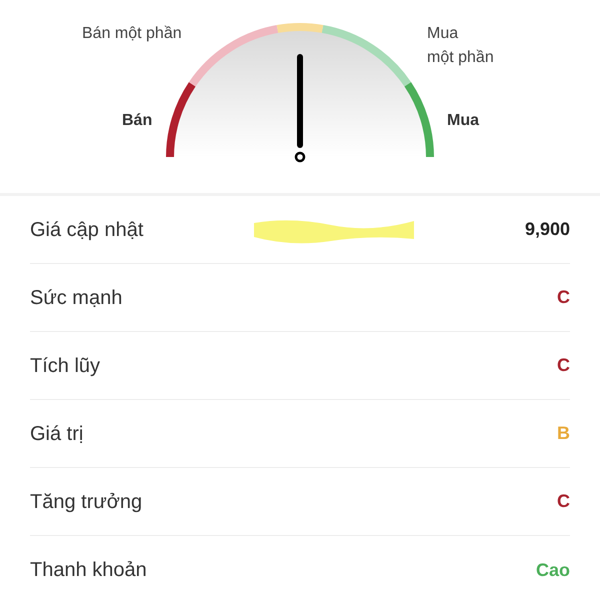 The height and width of the screenshot is (600, 600). I want to click on row-value: 9,900, so click(547, 229).